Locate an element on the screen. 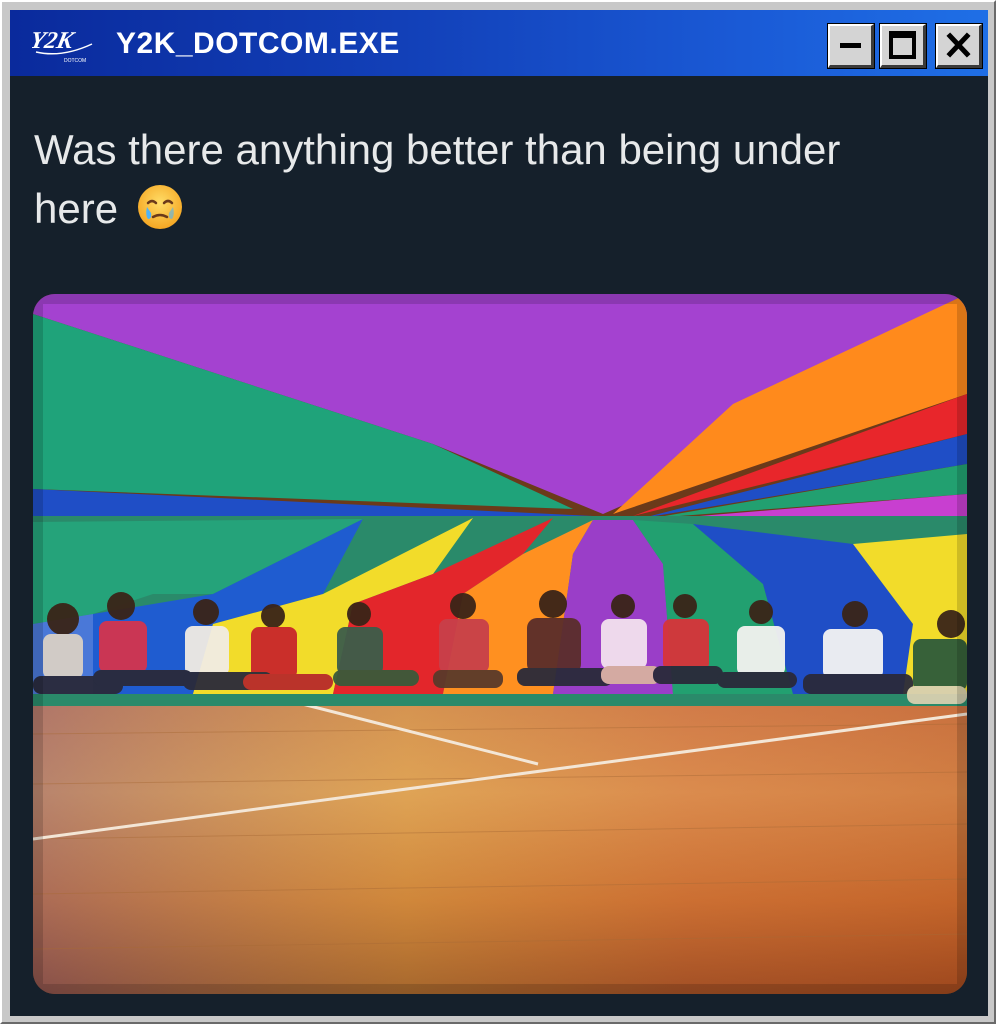 The height and width of the screenshot is (1024, 996). close-icon is located at coordinates (958, 45).